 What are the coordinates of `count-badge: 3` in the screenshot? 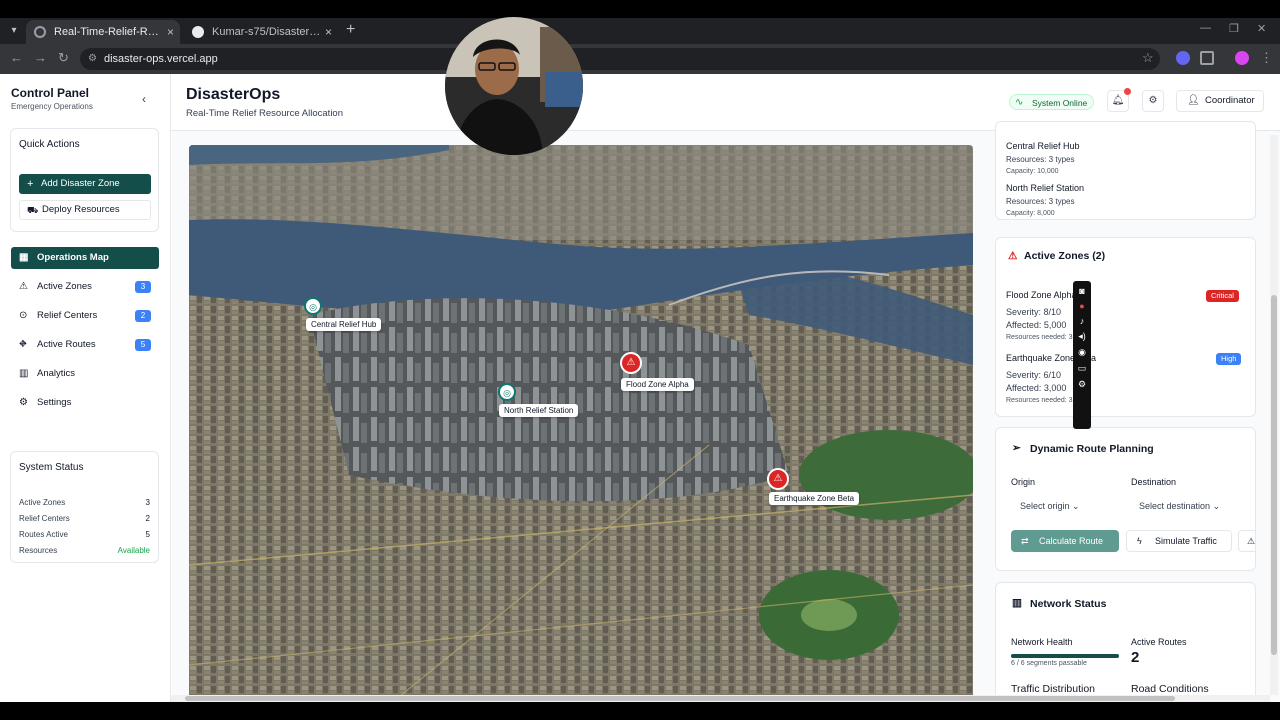 It's located at (143, 287).